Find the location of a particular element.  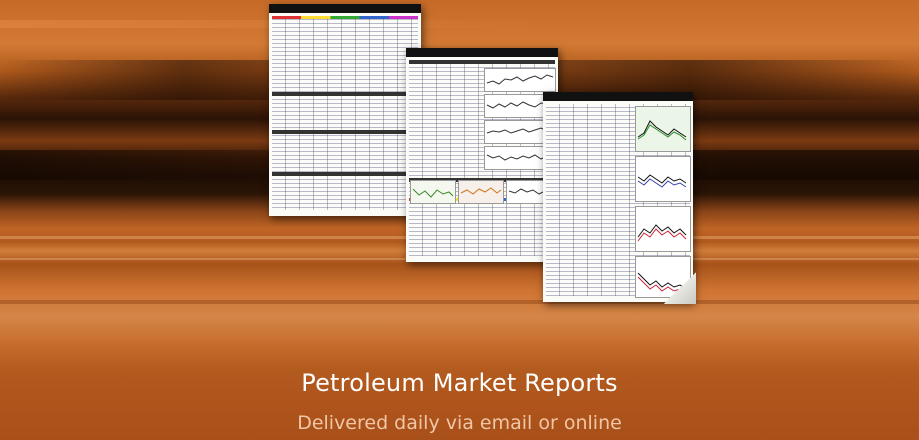

page-curl is located at coordinates (680, 288).